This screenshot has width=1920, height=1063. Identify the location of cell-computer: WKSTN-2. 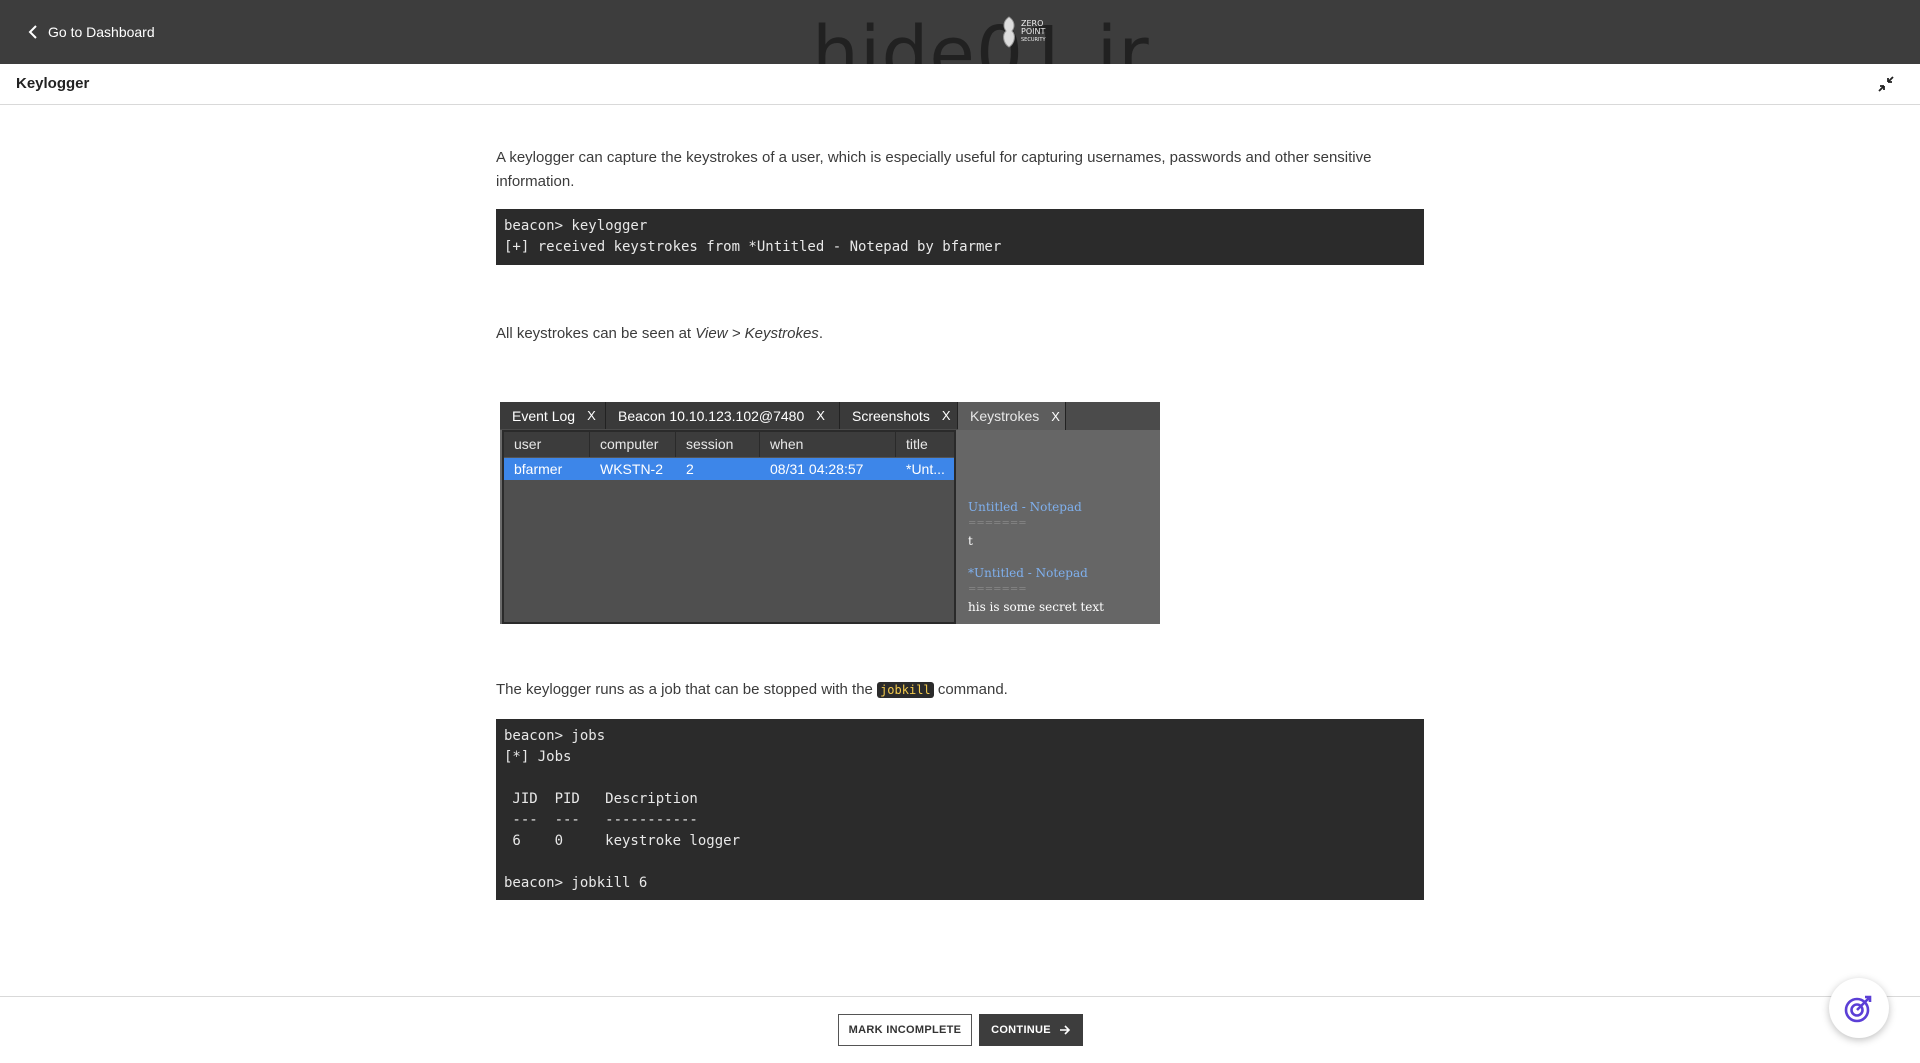
(631, 469).